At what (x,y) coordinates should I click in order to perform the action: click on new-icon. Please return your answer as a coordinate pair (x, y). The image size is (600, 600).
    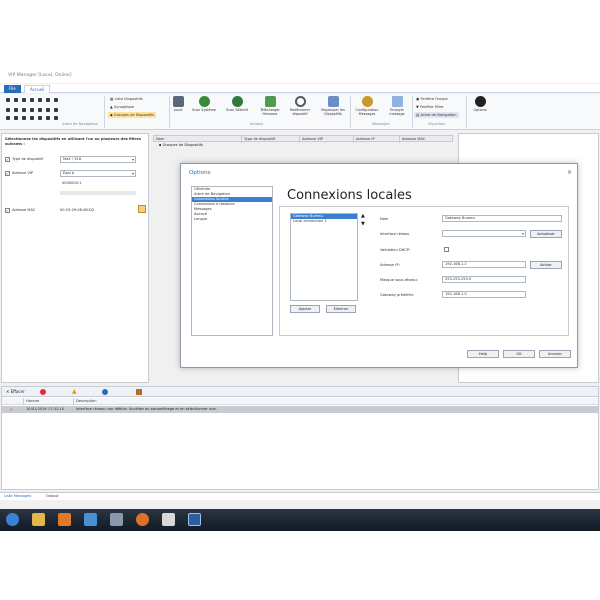
    Looking at the image, I should click on (8, 100).